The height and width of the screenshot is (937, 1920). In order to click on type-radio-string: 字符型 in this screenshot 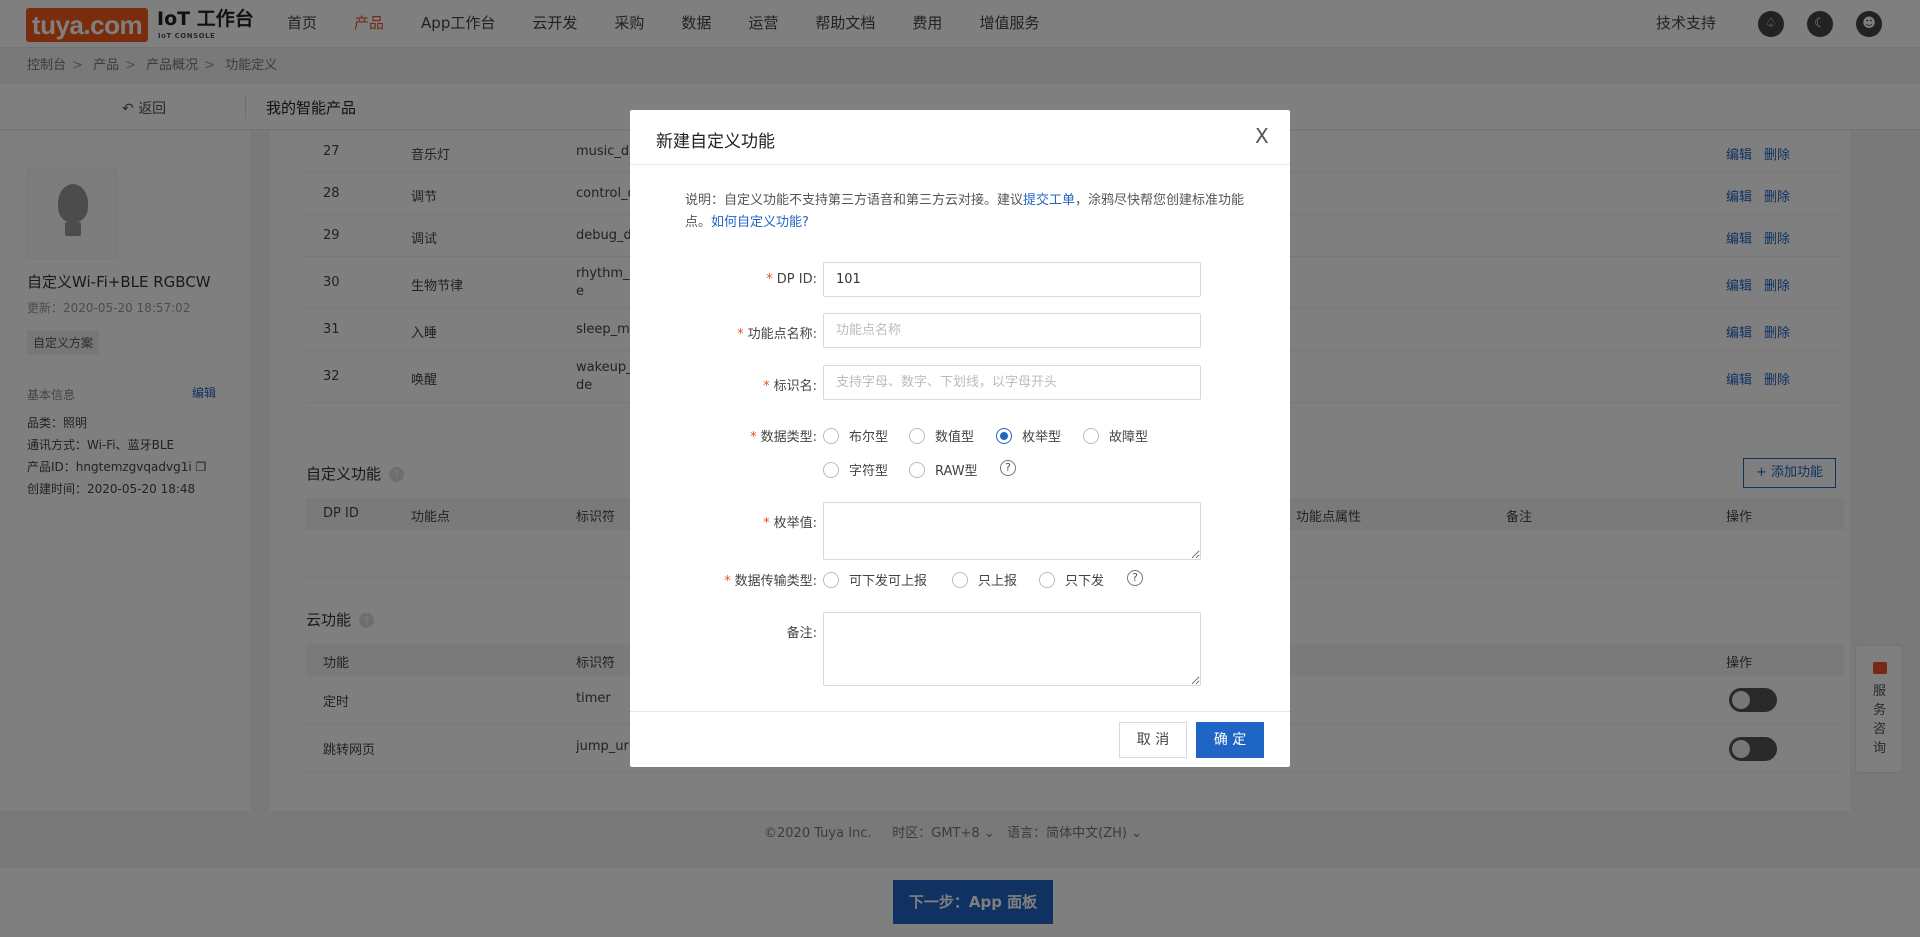, I will do `click(855, 469)`.